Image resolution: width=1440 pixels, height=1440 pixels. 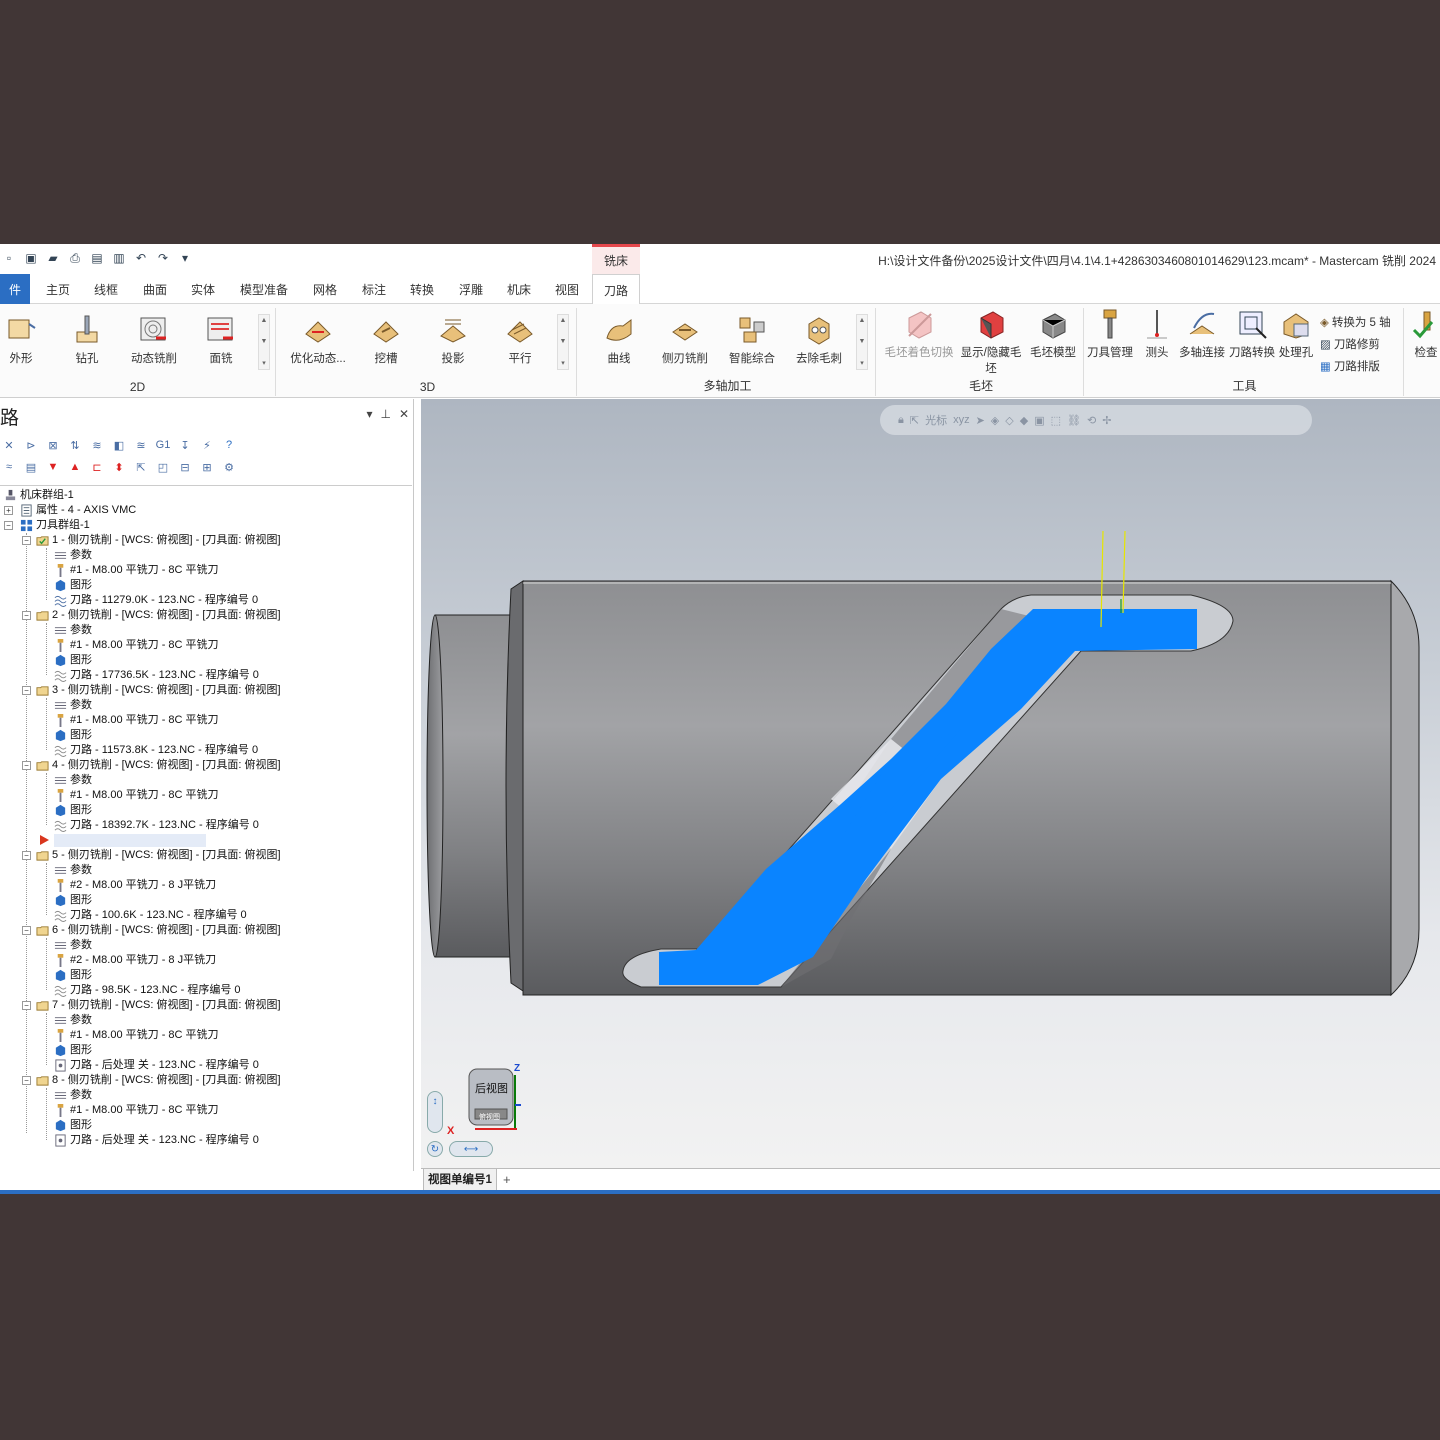 What do you see at coordinates (563, 342) in the screenshot?
I see `gallery-scroll-3d: ▲ ▼ ▾` at bounding box center [563, 342].